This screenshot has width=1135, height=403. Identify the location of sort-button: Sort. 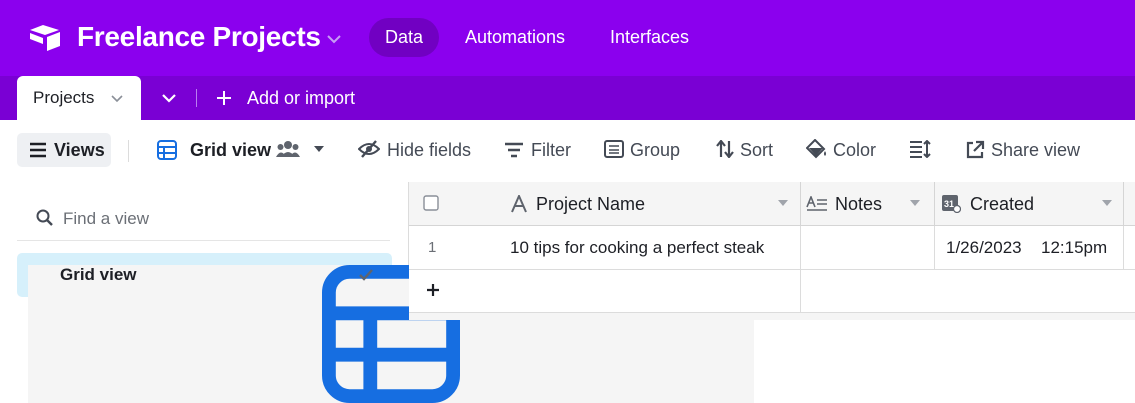
(745, 151).